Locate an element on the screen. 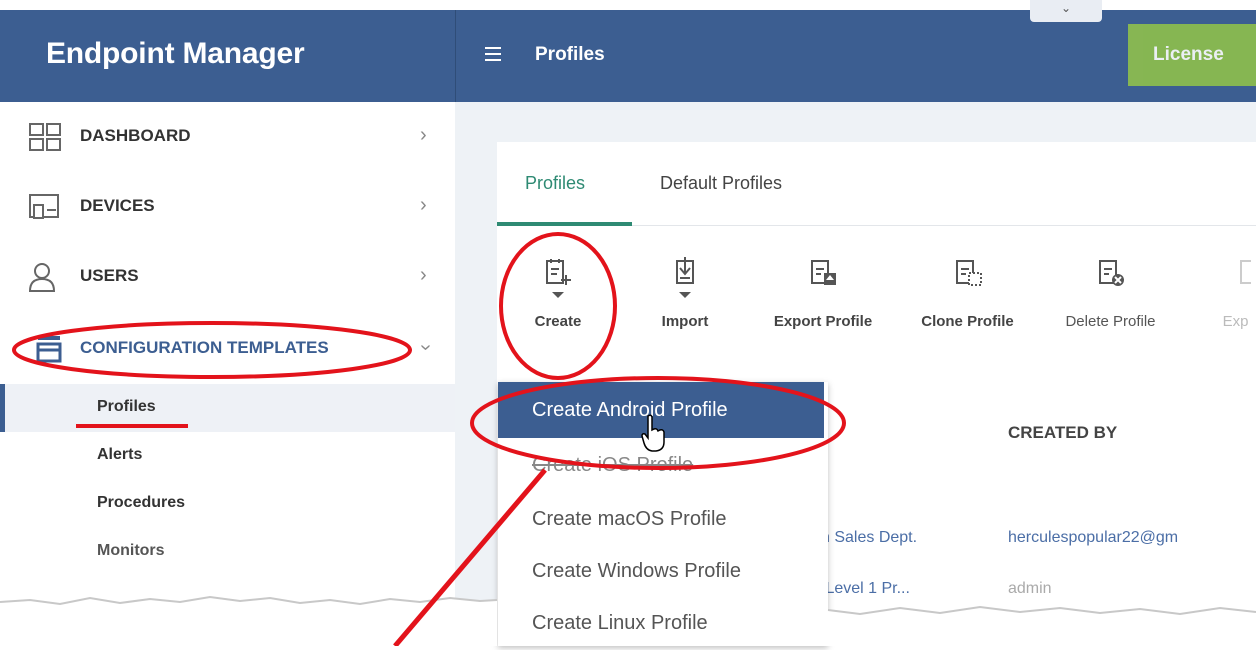  config-templates-highlight-ellipse is located at coordinates (212, 350).